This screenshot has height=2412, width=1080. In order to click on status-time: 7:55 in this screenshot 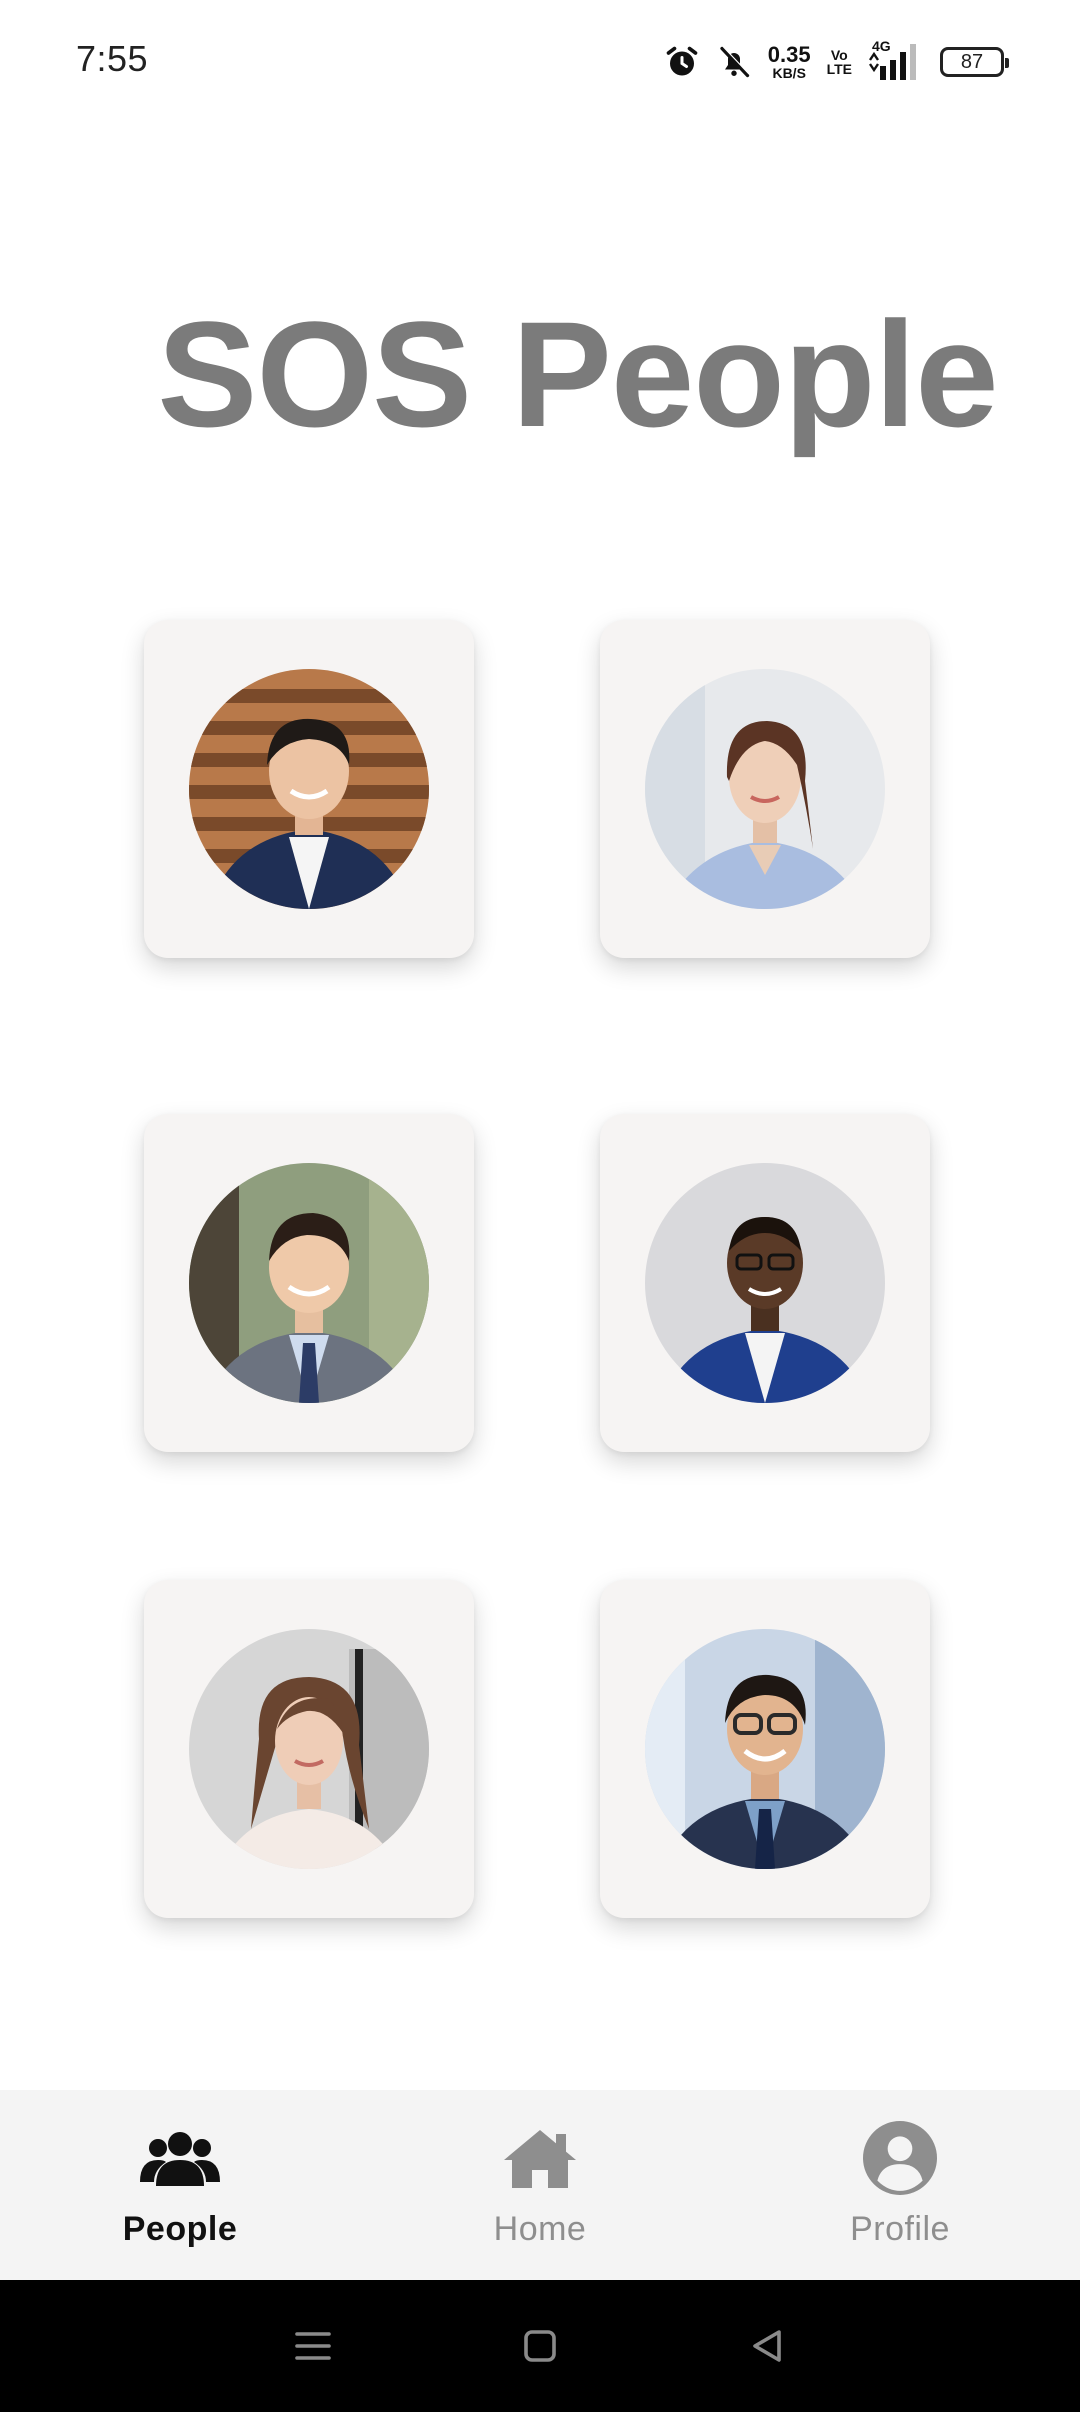, I will do `click(112, 58)`.